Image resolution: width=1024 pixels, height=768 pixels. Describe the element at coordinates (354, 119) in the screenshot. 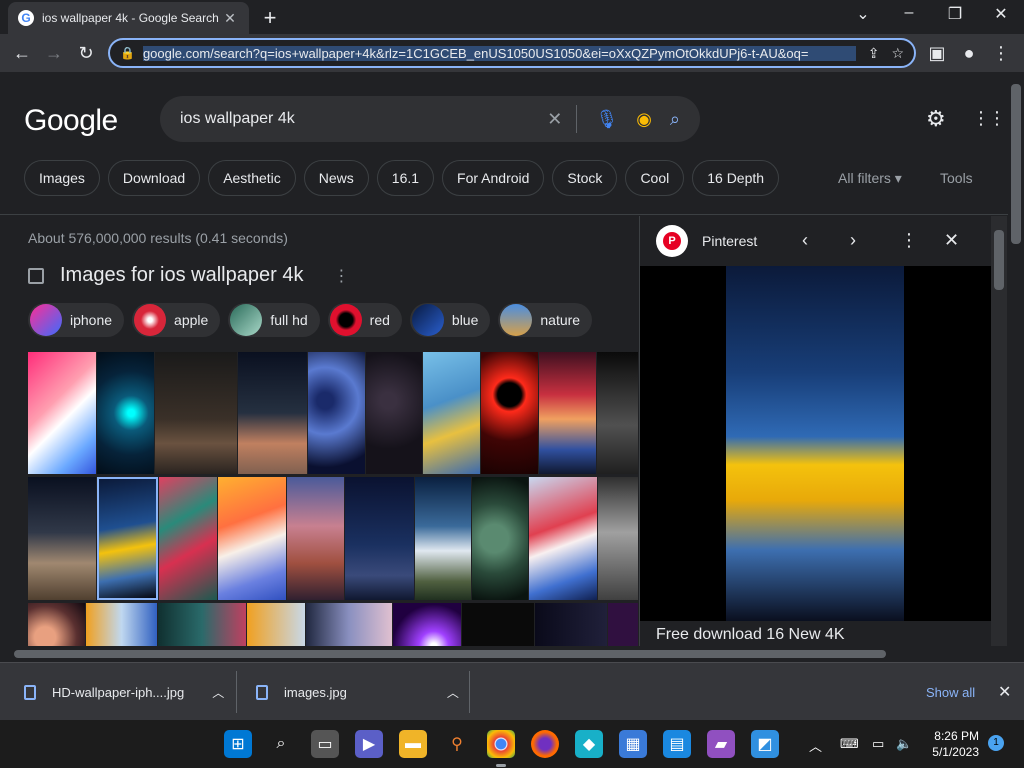

I see `search-input: ios wallpaper 4k` at that location.